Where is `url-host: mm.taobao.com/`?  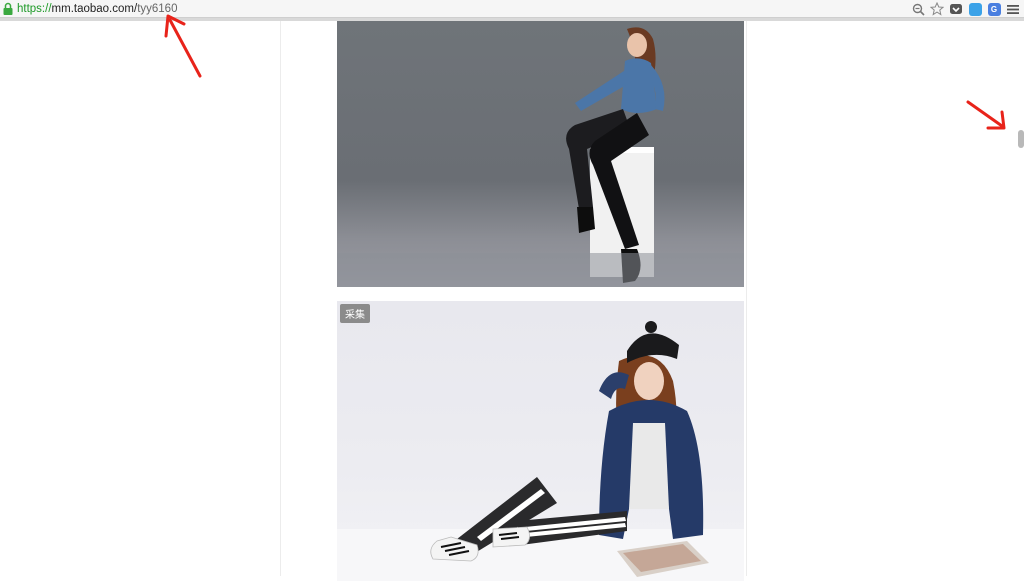 url-host: mm.taobao.com/ is located at coordinates (94, 9).